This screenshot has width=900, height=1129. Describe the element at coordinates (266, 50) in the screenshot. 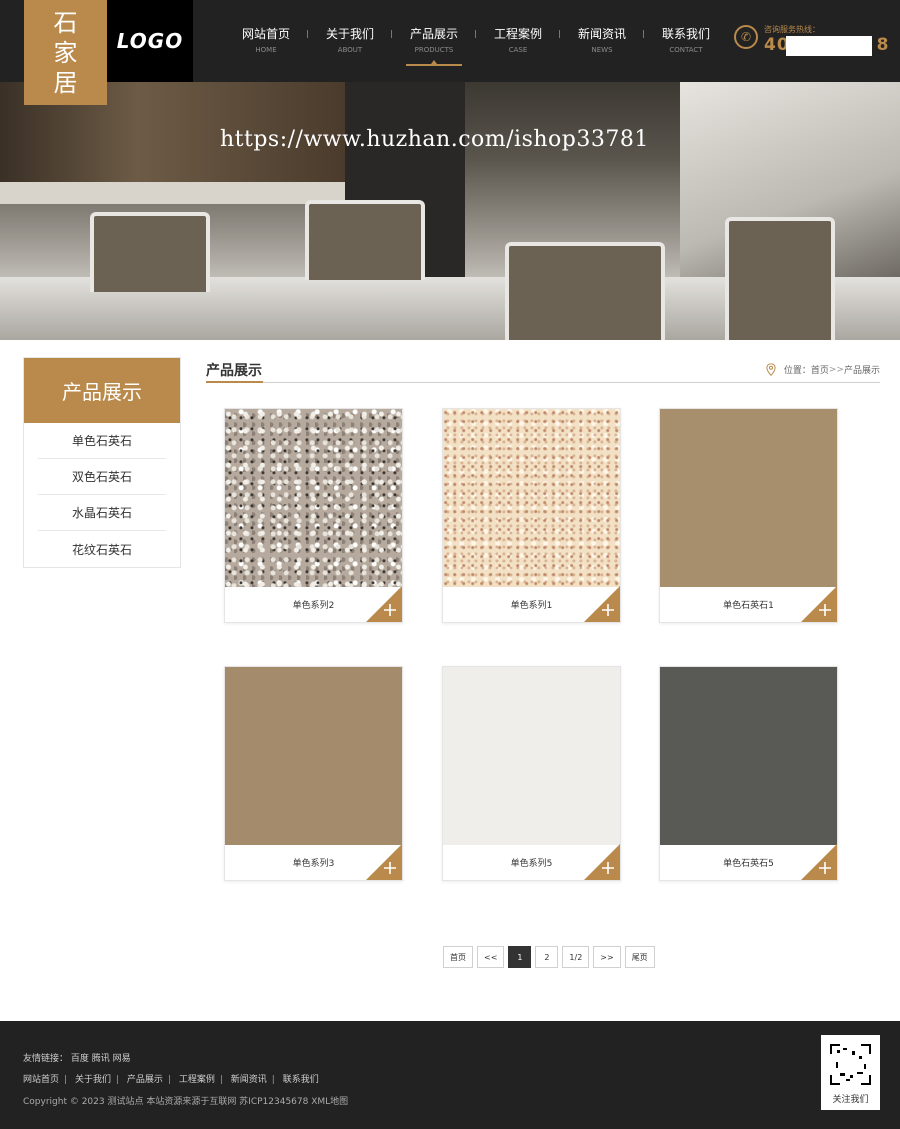

I see `nav-home-en: HOME` at that location.